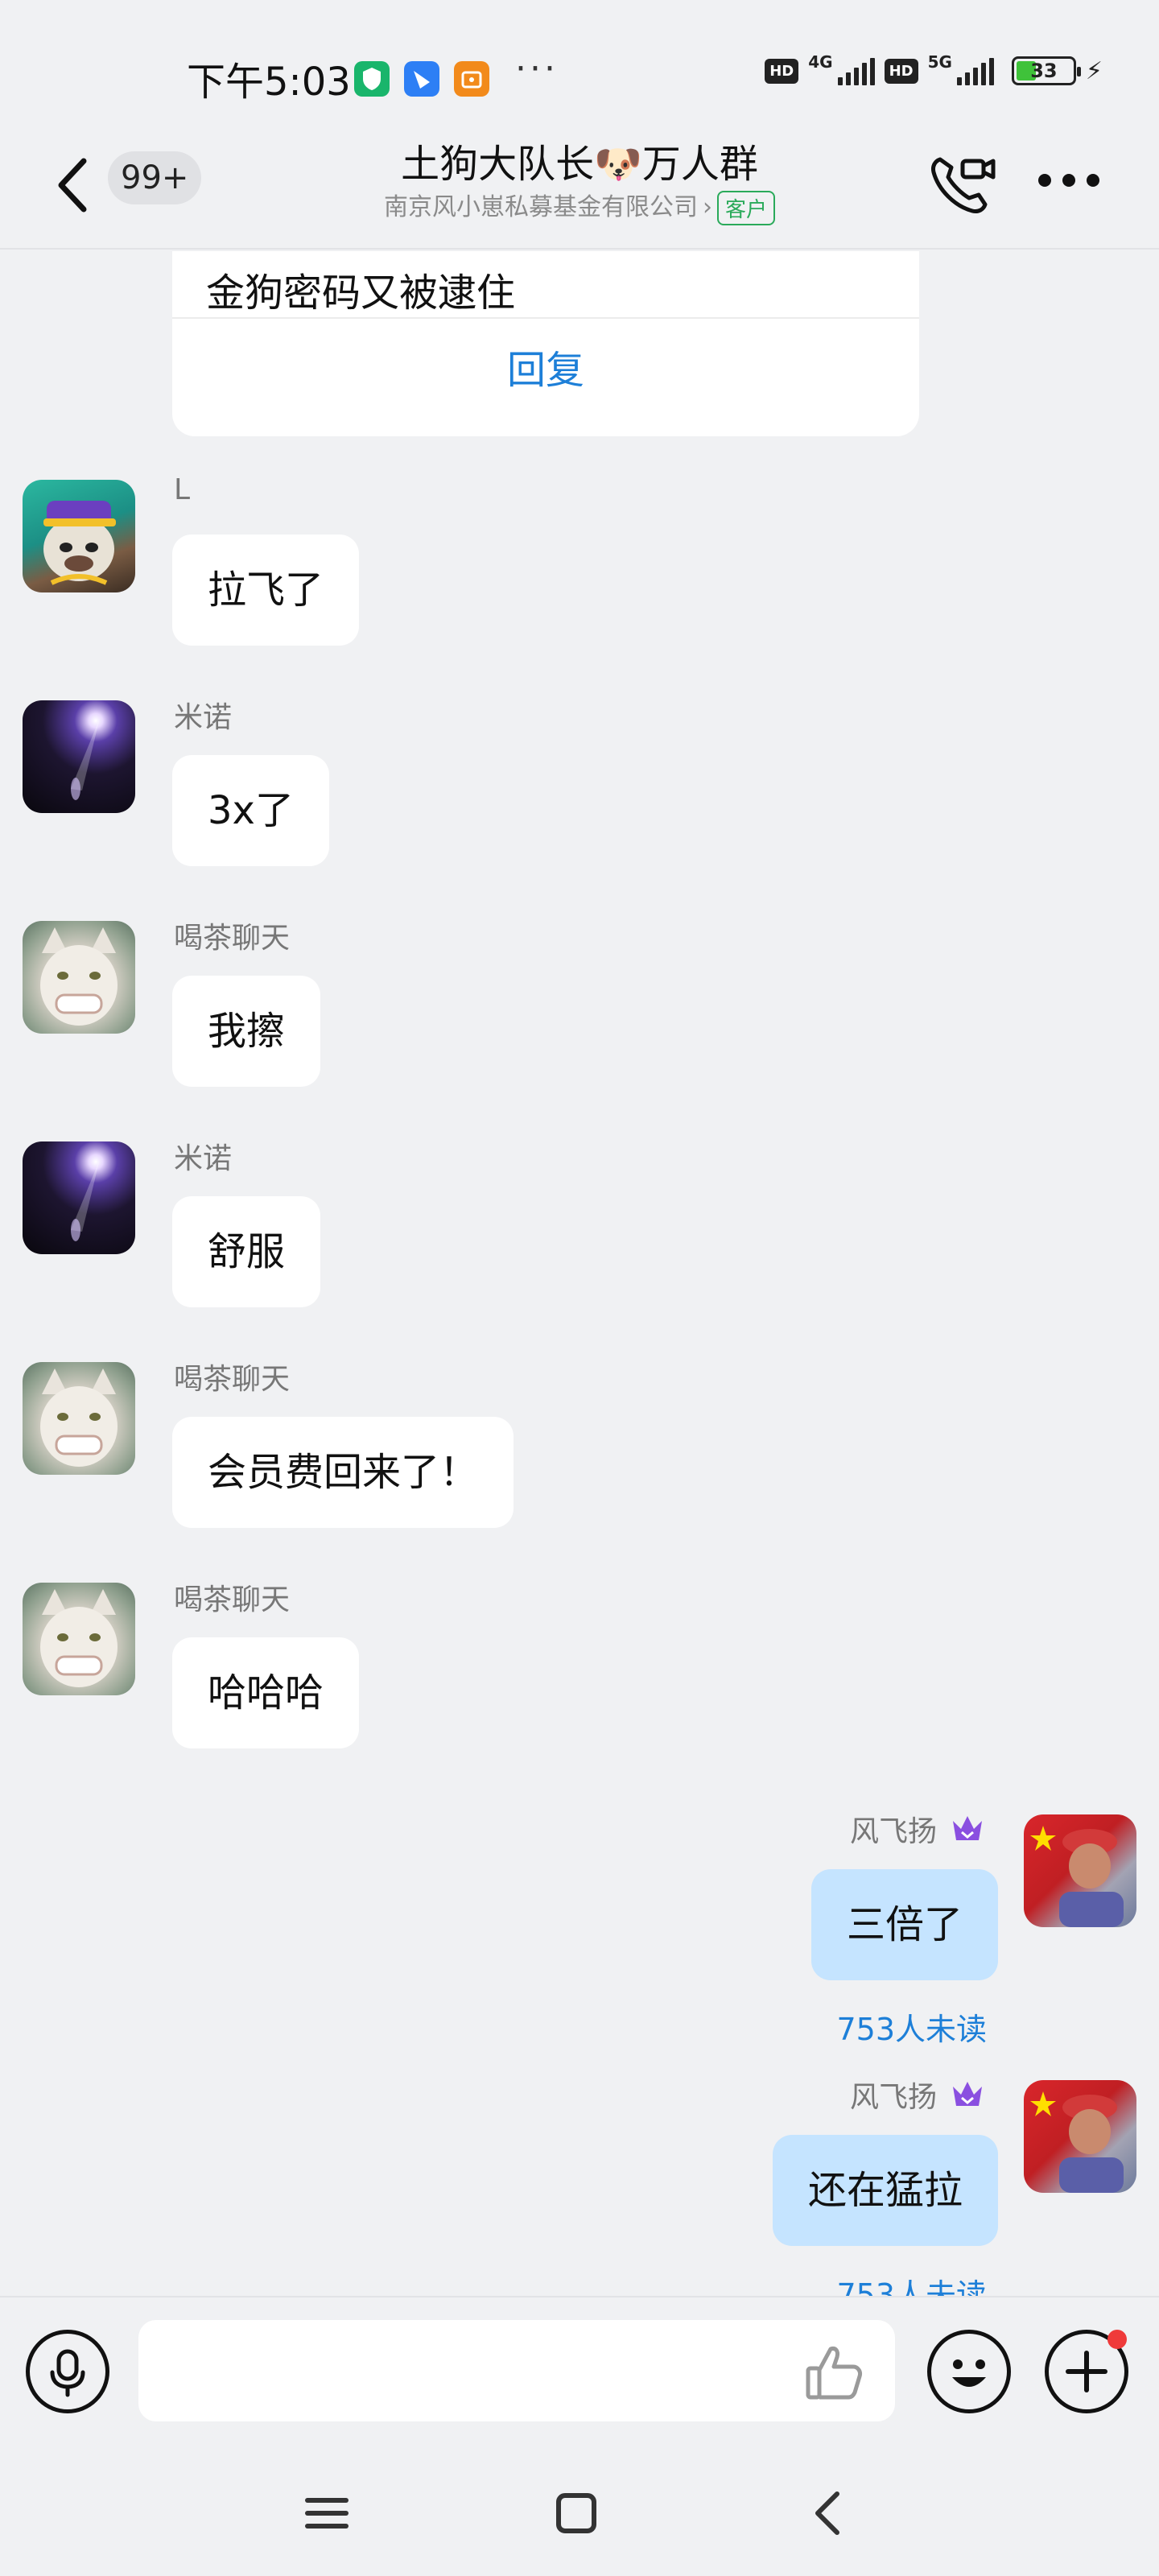  I want to click on status-bar: 下午5:03 ··· HD 4G HD 5G 33 ⚡, so click(579, 72).